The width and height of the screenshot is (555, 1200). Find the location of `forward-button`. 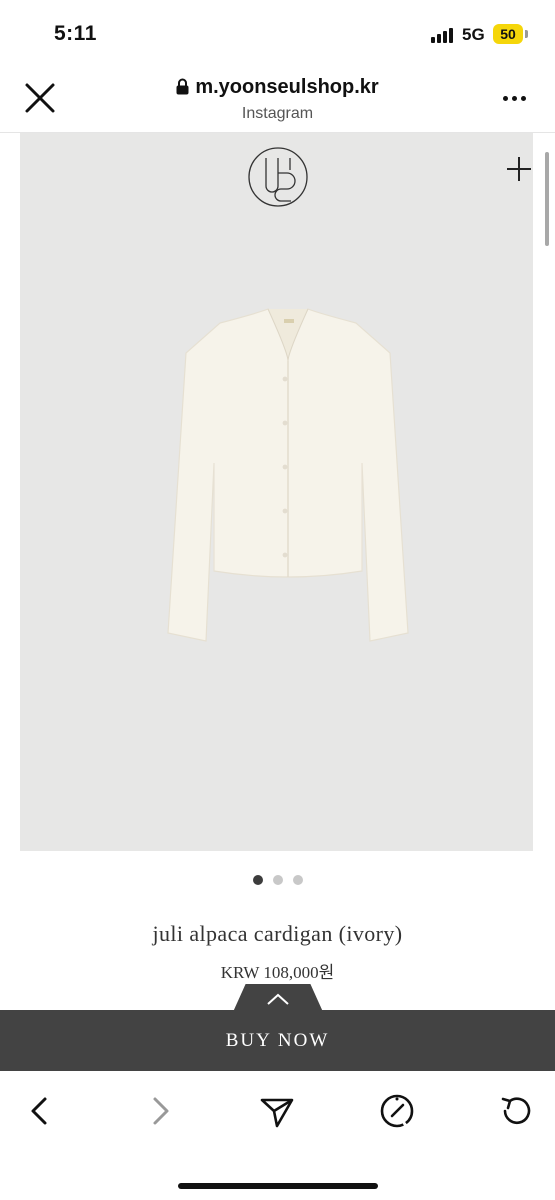

forward-button is located at coordinates (160, 1111).